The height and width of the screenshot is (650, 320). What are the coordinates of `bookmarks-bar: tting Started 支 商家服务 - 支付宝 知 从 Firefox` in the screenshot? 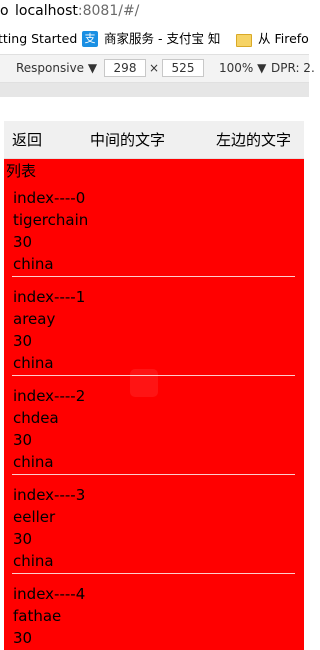 It's located at (154, 39).